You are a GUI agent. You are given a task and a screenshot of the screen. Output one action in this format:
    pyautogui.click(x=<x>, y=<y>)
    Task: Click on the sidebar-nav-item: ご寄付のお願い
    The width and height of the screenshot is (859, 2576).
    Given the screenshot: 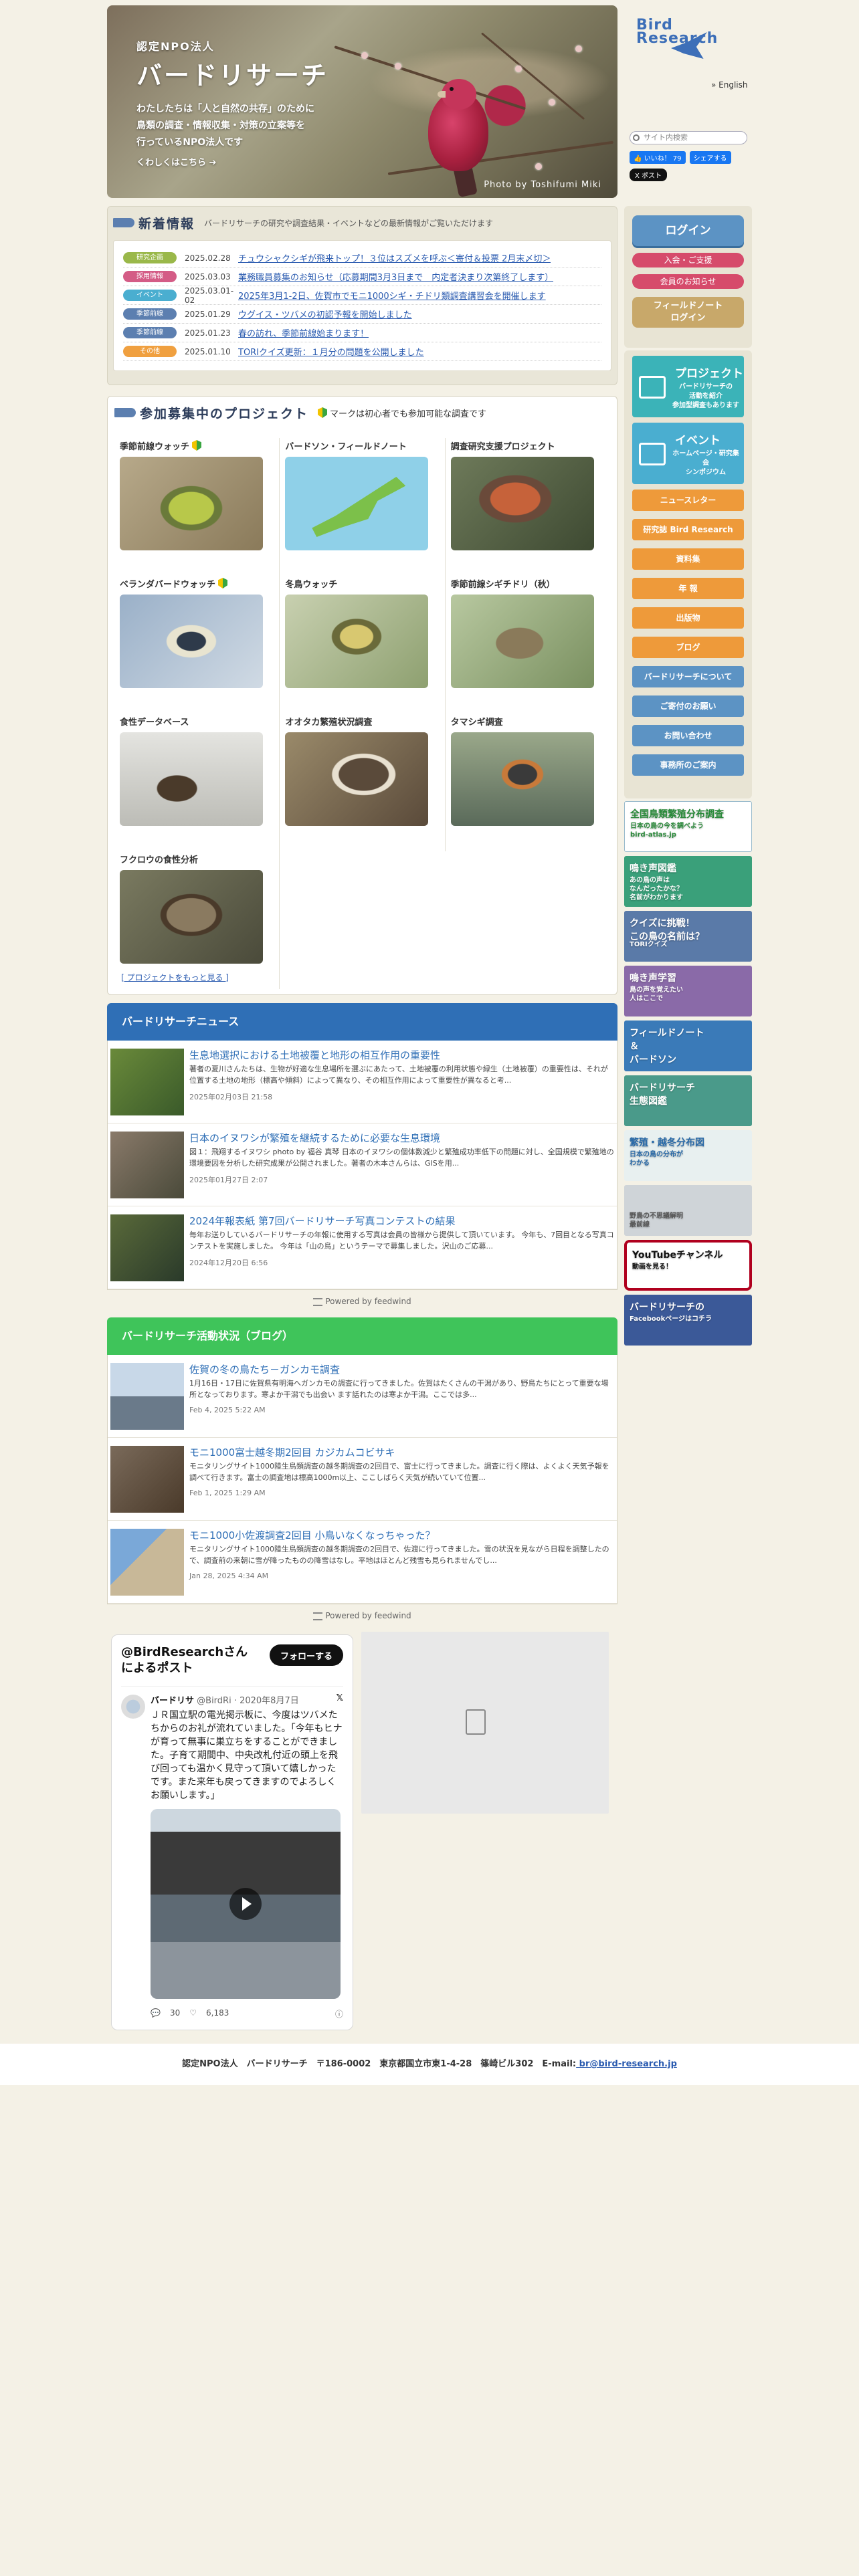 What is the action you would take?
    pyautogui.click(x=688, y=706)
    